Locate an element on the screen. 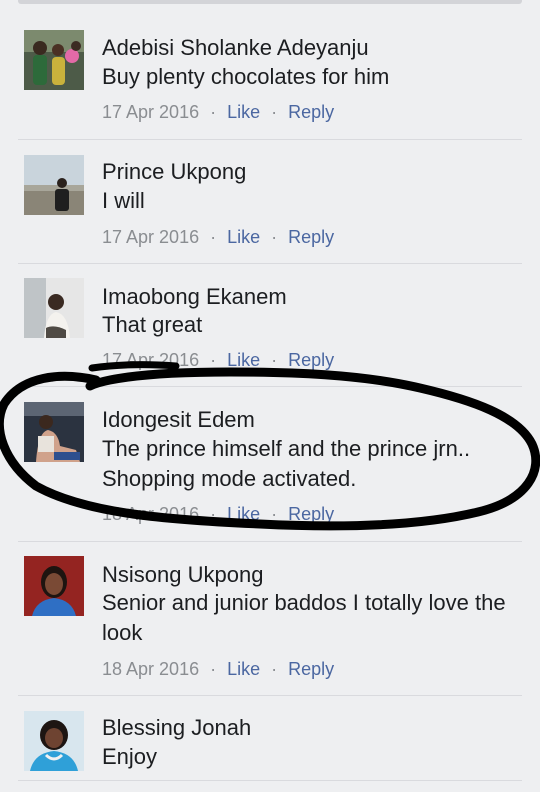  comment-text: Buy plenty chocolates for him is located at coordinates (246, 76).